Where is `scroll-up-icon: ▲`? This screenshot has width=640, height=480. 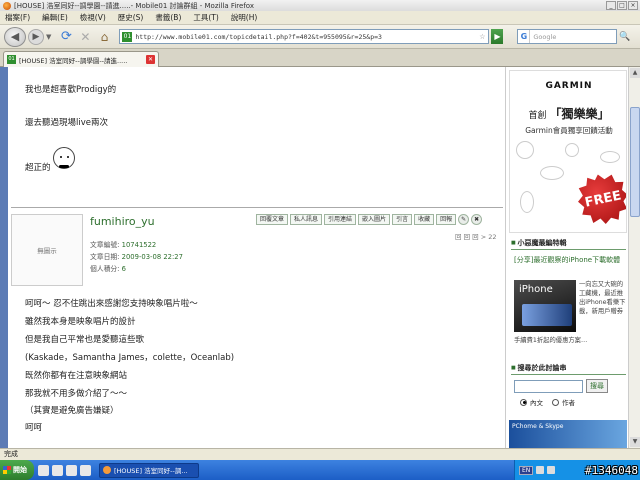 scroll-up-icon: ▲ is located at coordinates (635, 73).